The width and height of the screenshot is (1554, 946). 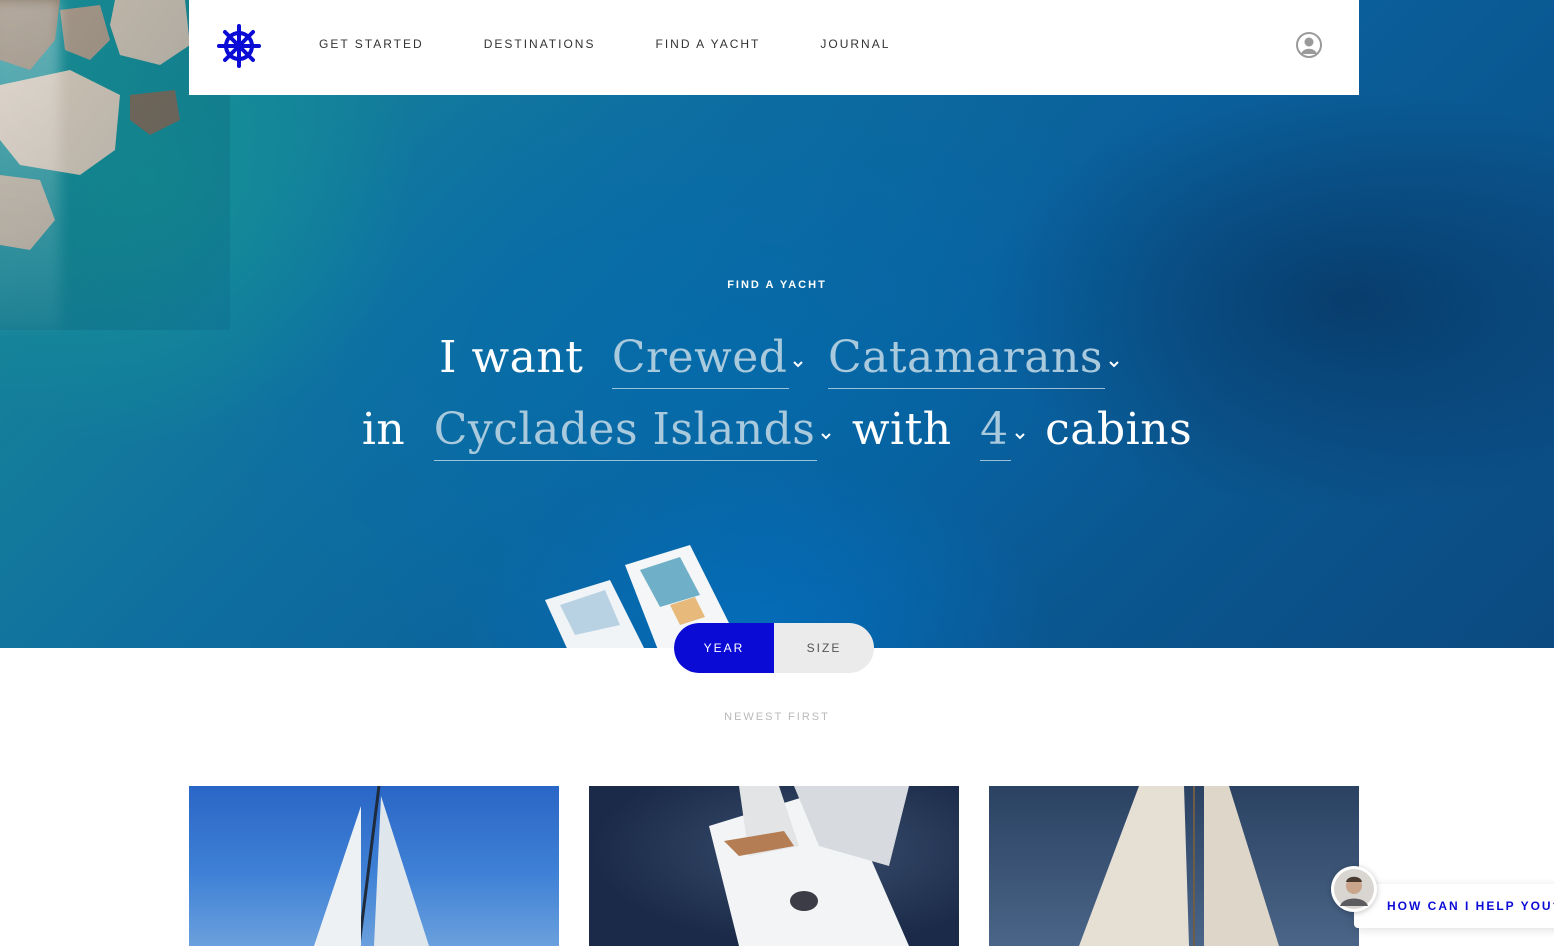 What do you see at coordinates (699, 357) in the screenshot?
I see `charter-type-value: Crewed` at bounding box center [699, 357].